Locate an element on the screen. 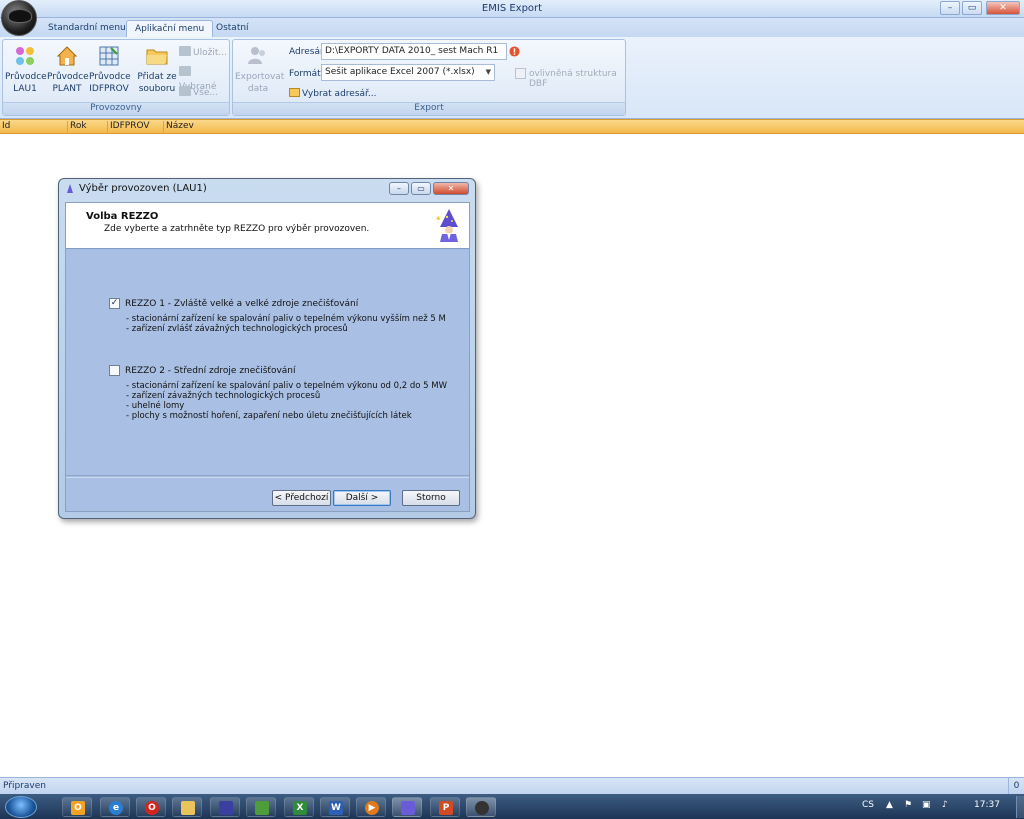  status-count: 0 is located at coordinates (1016, 786).